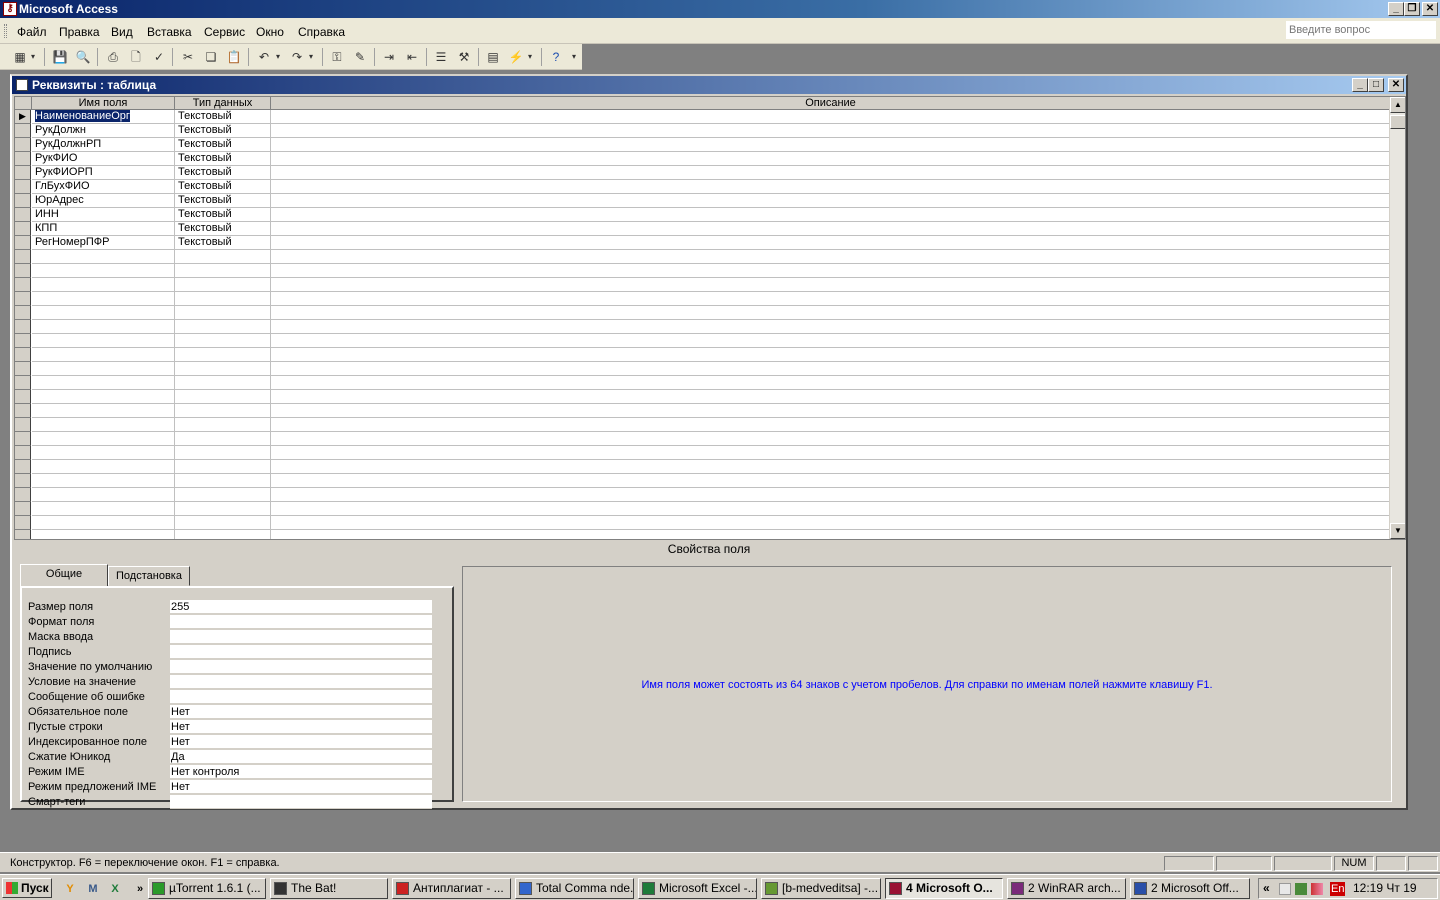 This screenshot has width=1440, height=900. What do you see at coordinates (389, 57) in the screenshot?
I see `insert-rows-icon: ⇥` at bounding box center [389, 57].